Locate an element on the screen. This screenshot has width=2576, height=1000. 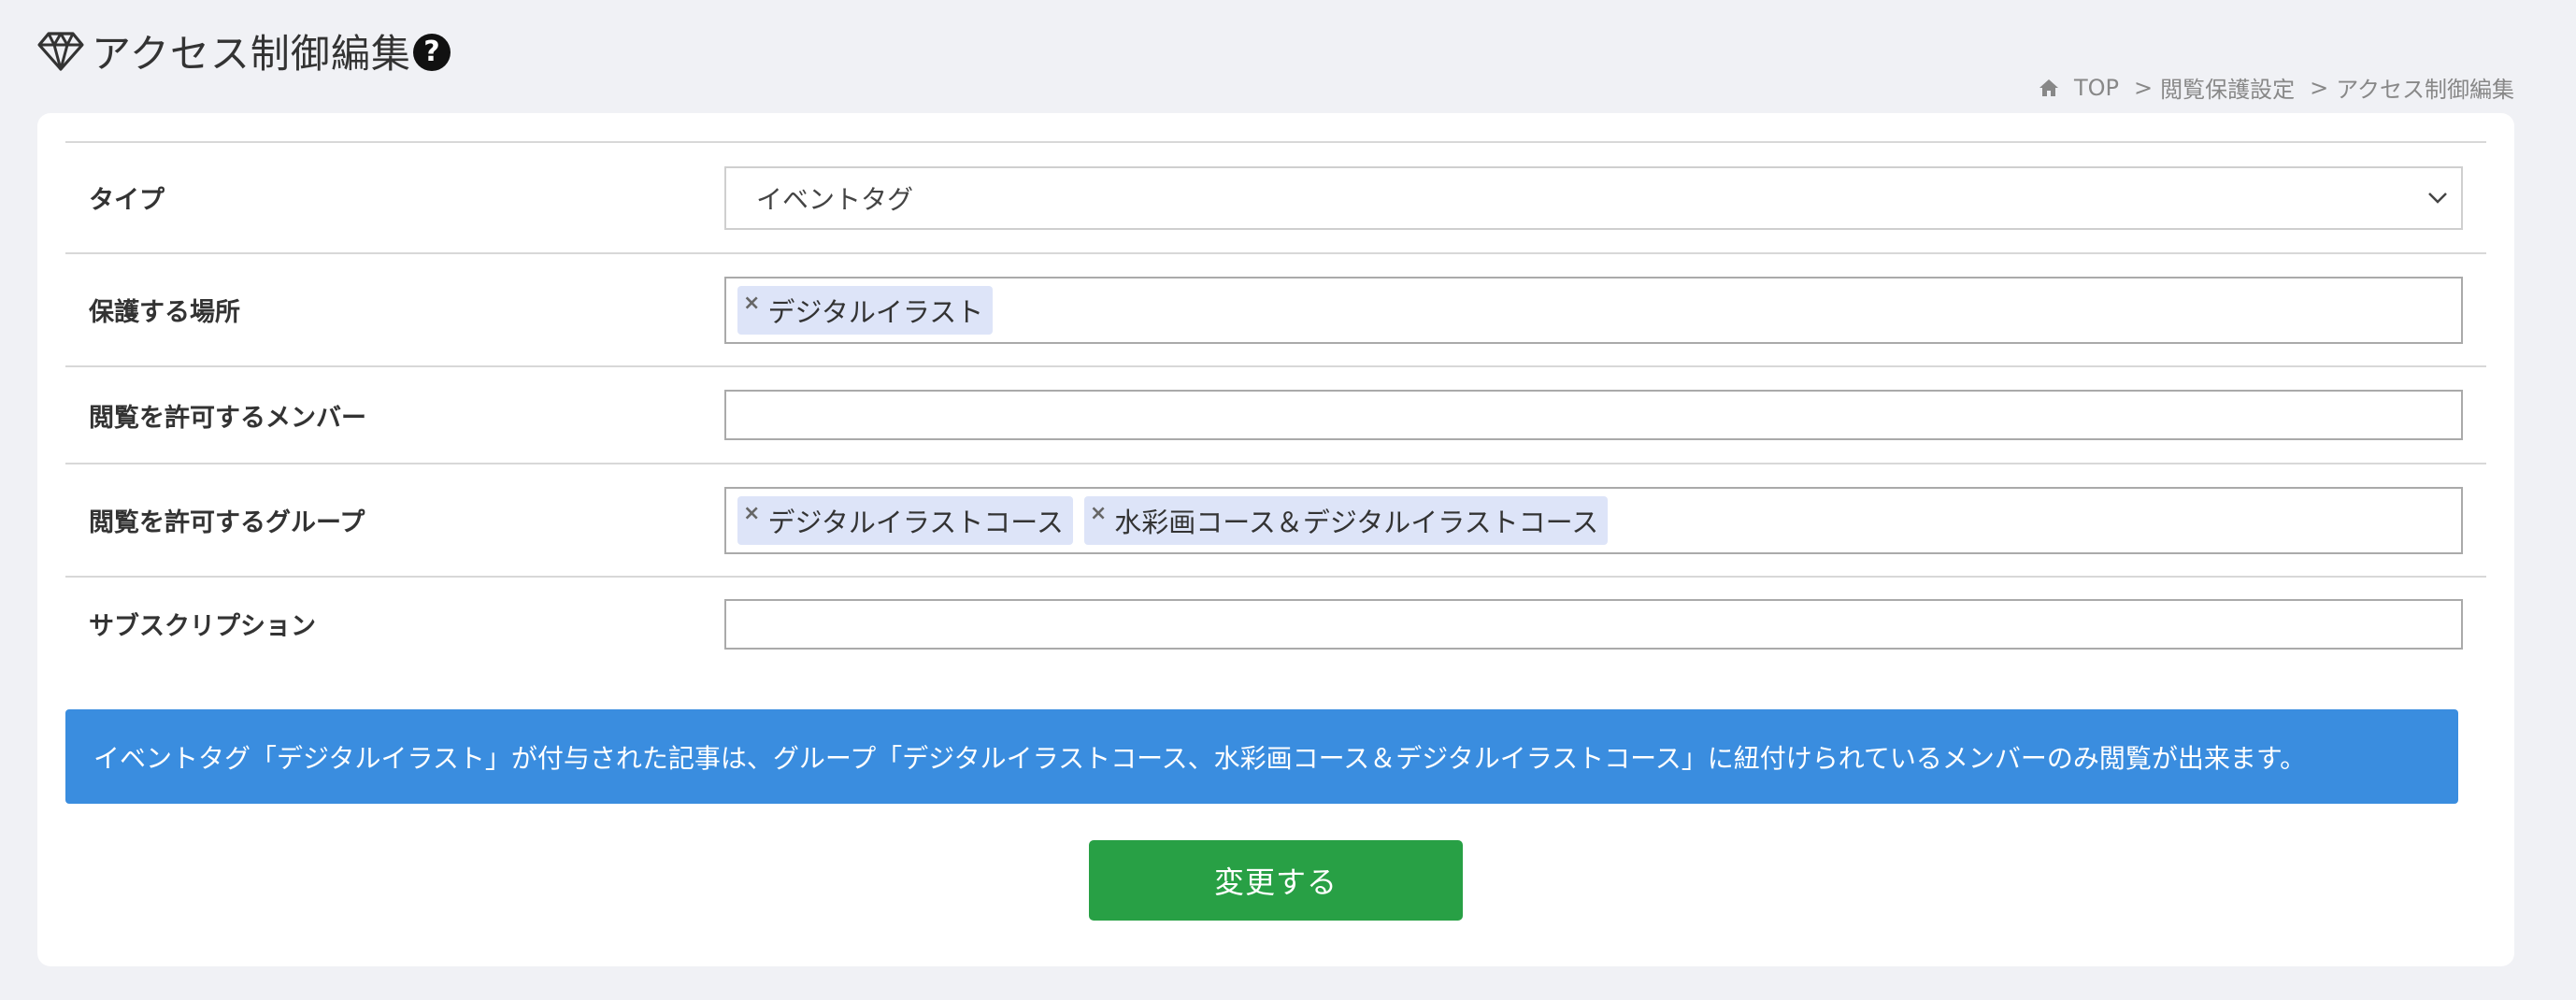
form-row-members: 閲覧を許可するメンバー is located at coordinates (1275, 416).